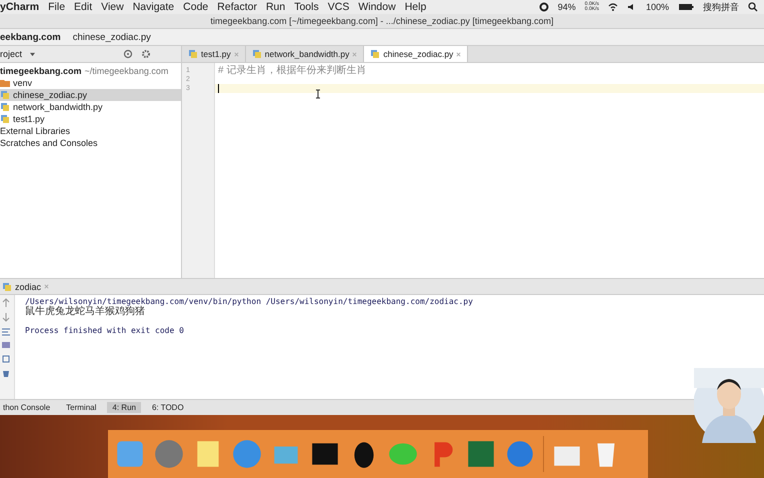 This screenshot has width=764, height=478. Describe the element at coordinates (90, 95) in the screenshot. I see `tree-item: chinese_zodiac.py` at that location.